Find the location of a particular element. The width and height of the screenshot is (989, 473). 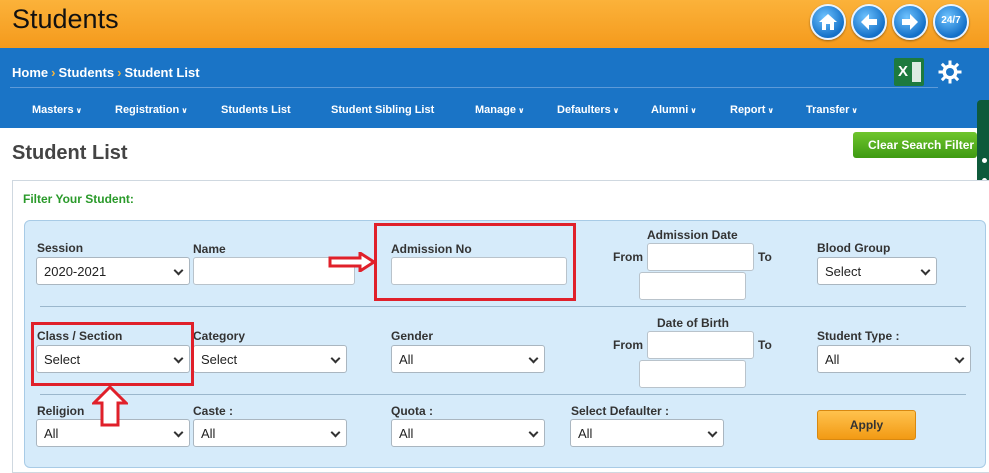

support-24-7-button: 24/7 is located at coordinates (951, 22).